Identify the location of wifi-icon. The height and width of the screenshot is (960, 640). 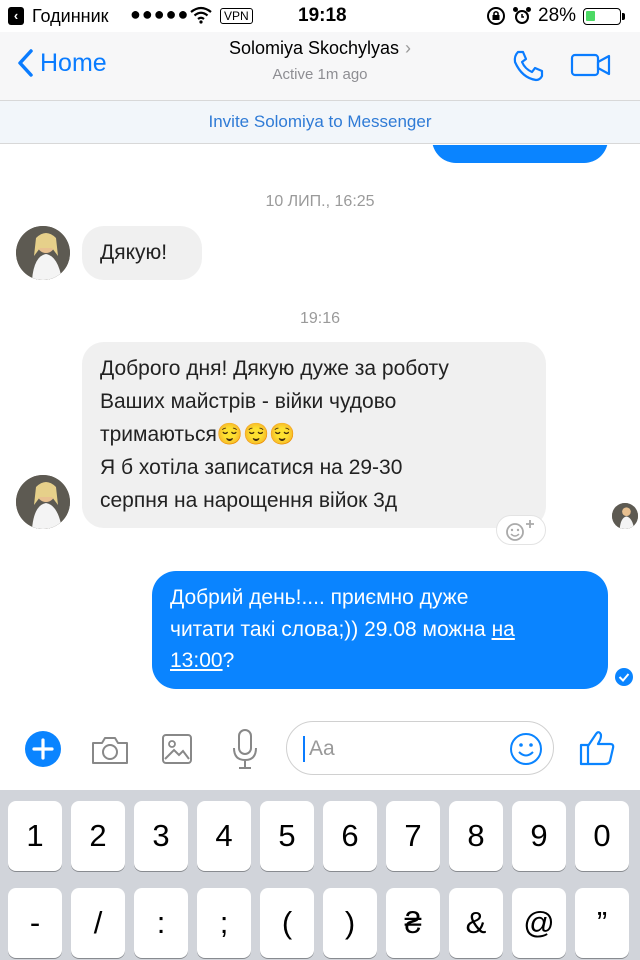
(201, 15).